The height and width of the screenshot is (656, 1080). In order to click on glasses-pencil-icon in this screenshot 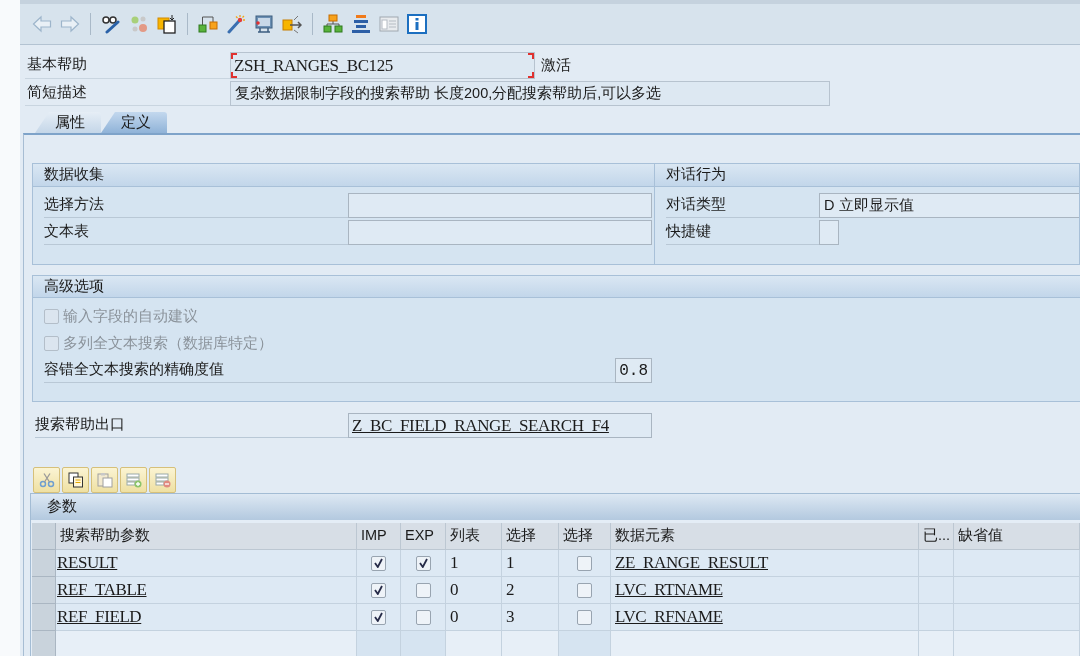, I will do `click(111, 24)`.